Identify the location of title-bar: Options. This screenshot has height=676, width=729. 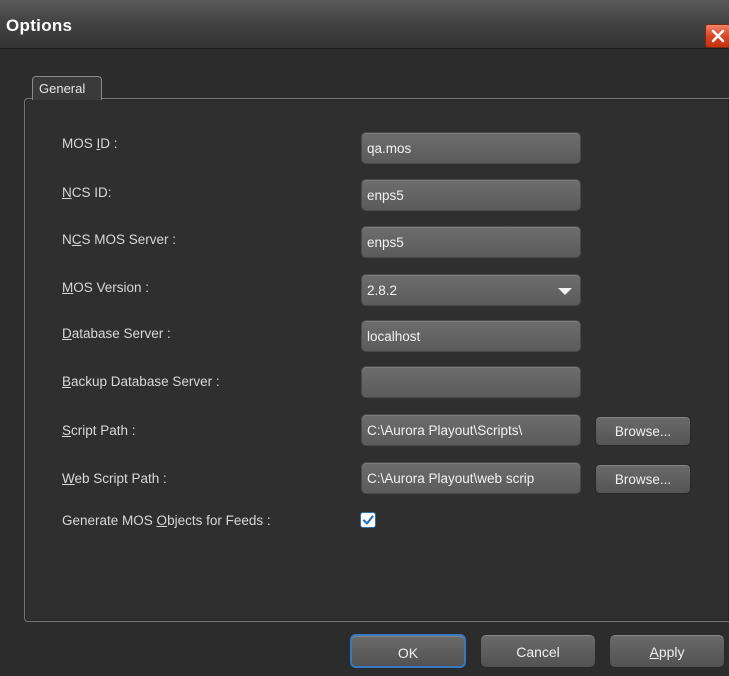
(364, 24).